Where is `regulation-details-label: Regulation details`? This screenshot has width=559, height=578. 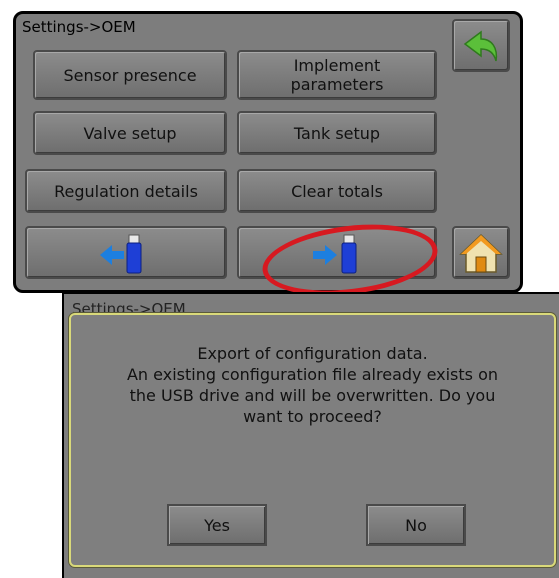
regulation-details-label: Regulation details is located at coordinates (126, 191).